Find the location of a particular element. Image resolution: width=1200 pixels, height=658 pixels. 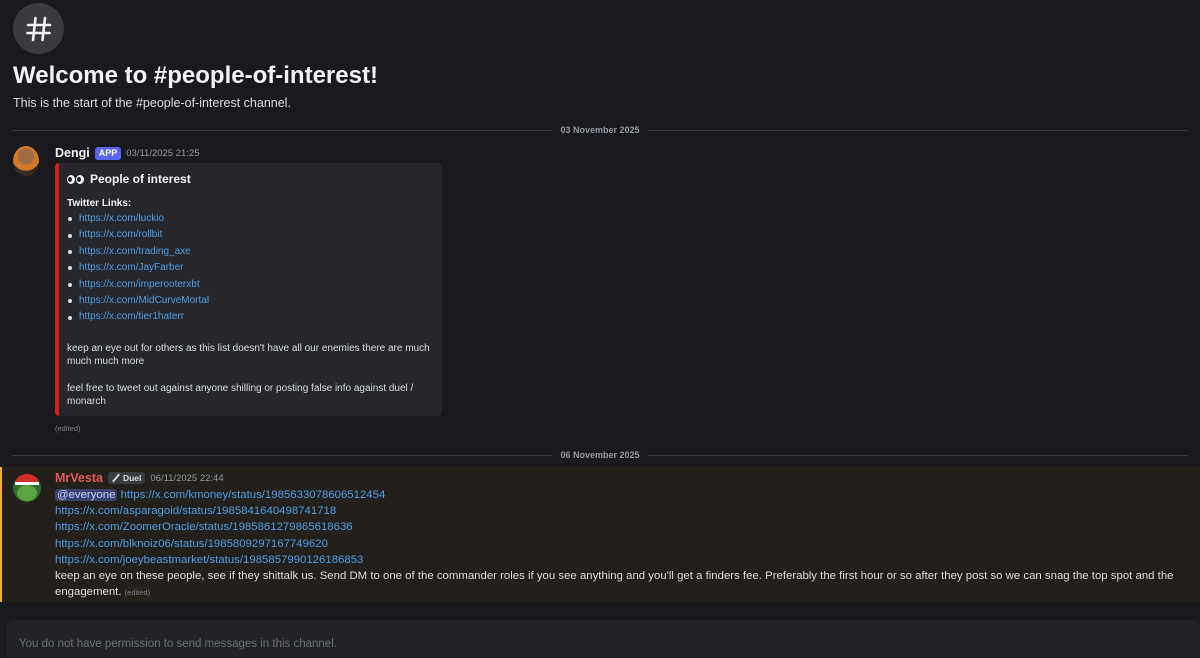

twitter-link: https://x.com/trading_axe is located at coordinates (135, 252).